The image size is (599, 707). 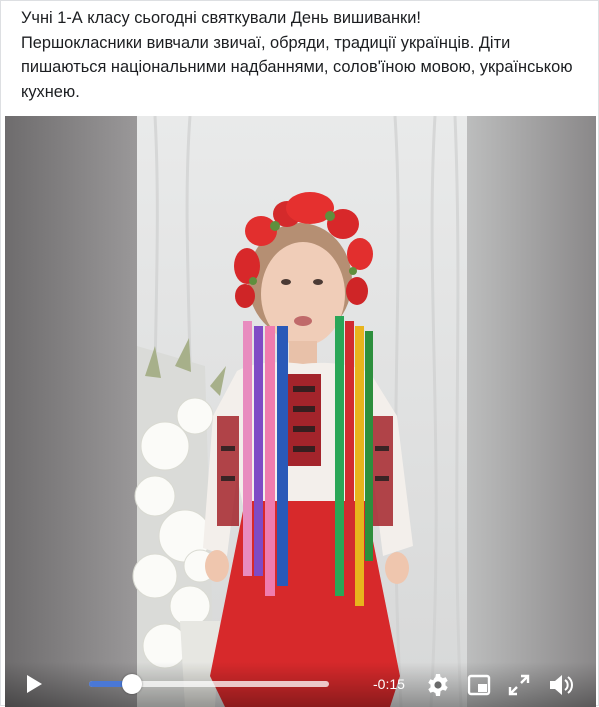 I want to click on video-controls: -0:15, so click(x=300, y=684).